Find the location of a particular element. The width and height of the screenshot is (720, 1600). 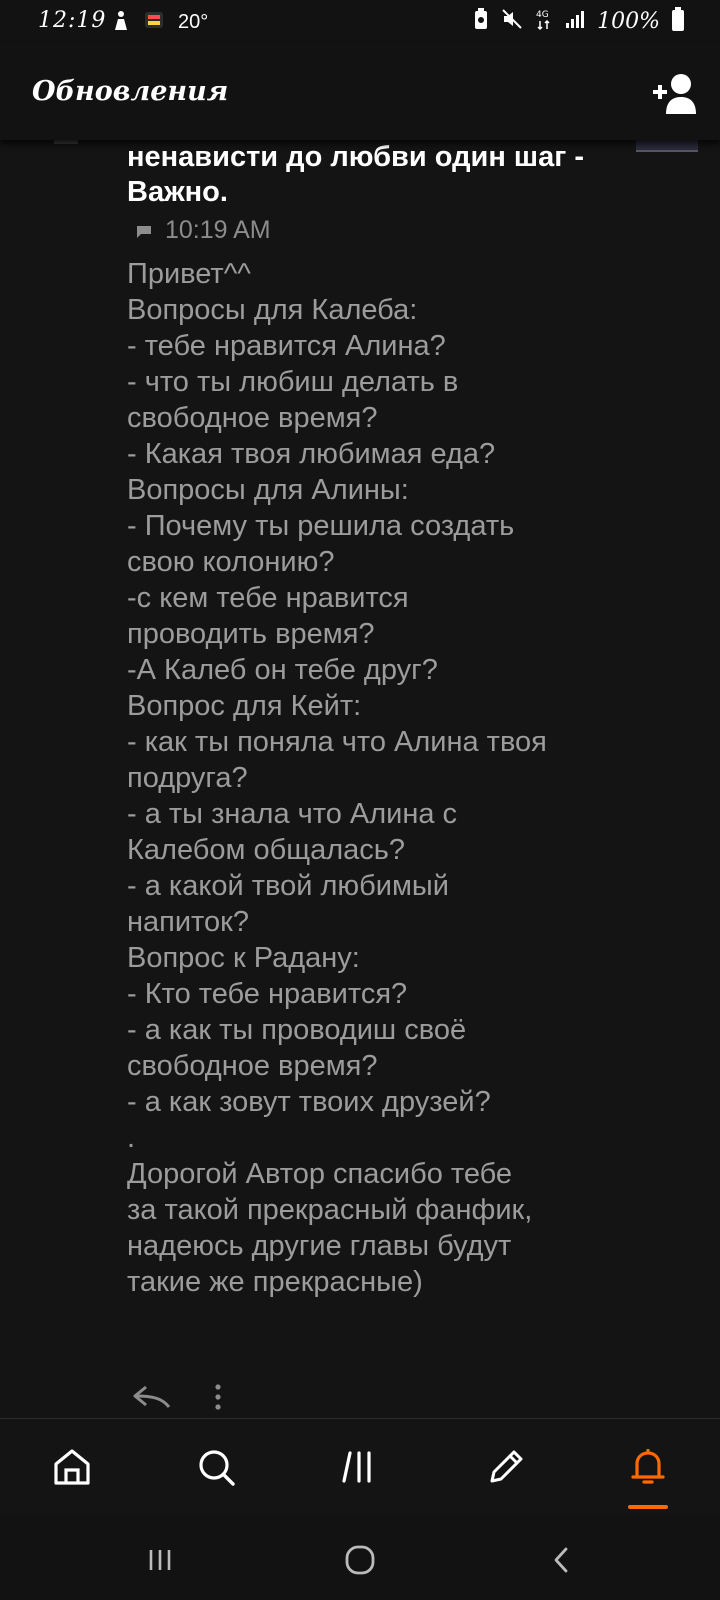

search-icon is located at coordinates (217, 1468).